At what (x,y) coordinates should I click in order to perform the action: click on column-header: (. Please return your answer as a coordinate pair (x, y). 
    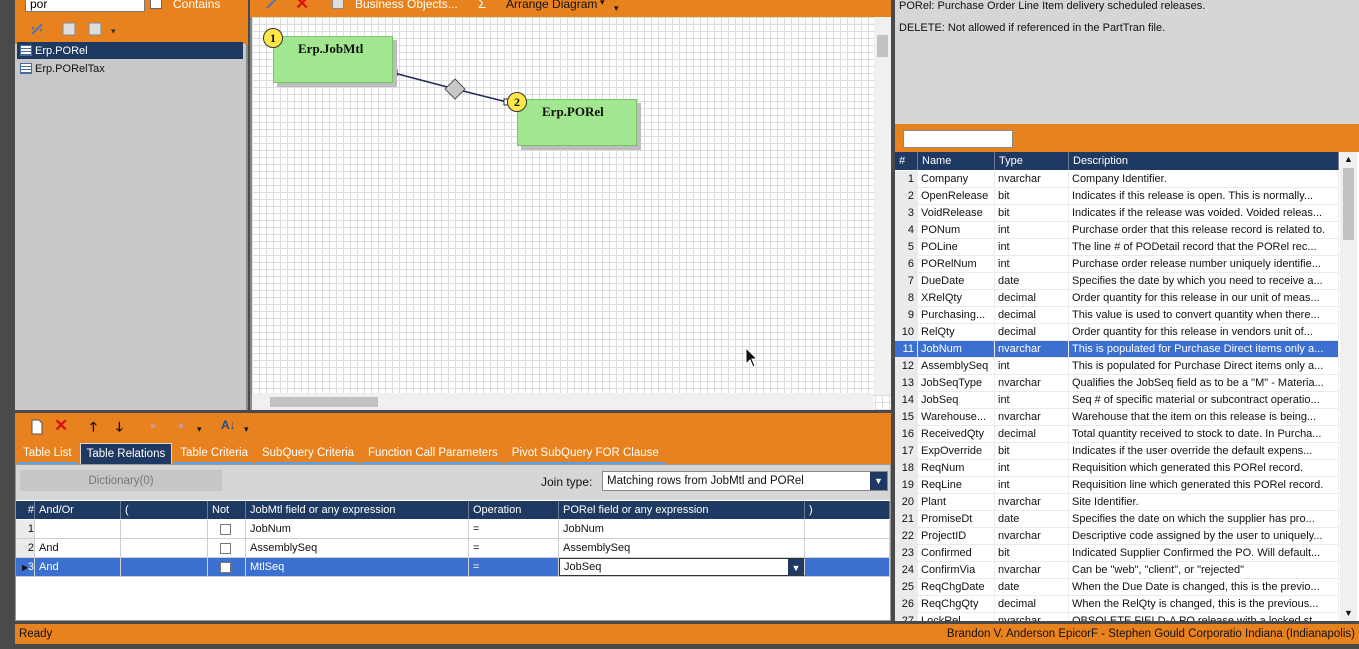
    Looking at the image, I should click on (164, 510).